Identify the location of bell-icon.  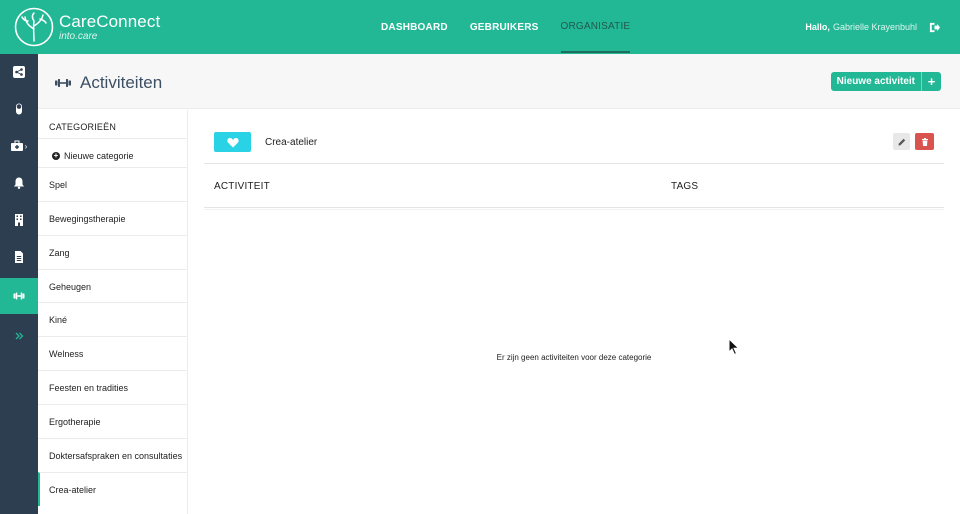
(19, 183).